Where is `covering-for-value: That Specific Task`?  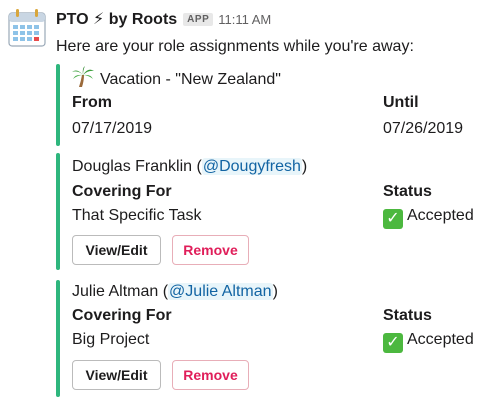 covering-for-value: That Specific Task is located at coordinates (137, 215).